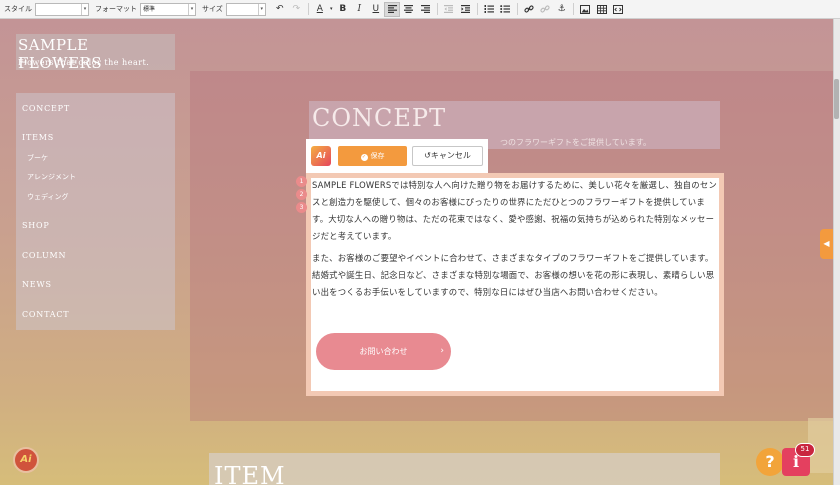 The height and width of the screenshot is (485, 840). Describe the element at coordinates (320, 9) in the screenshot. I see `text-color-icon: A` at that location.